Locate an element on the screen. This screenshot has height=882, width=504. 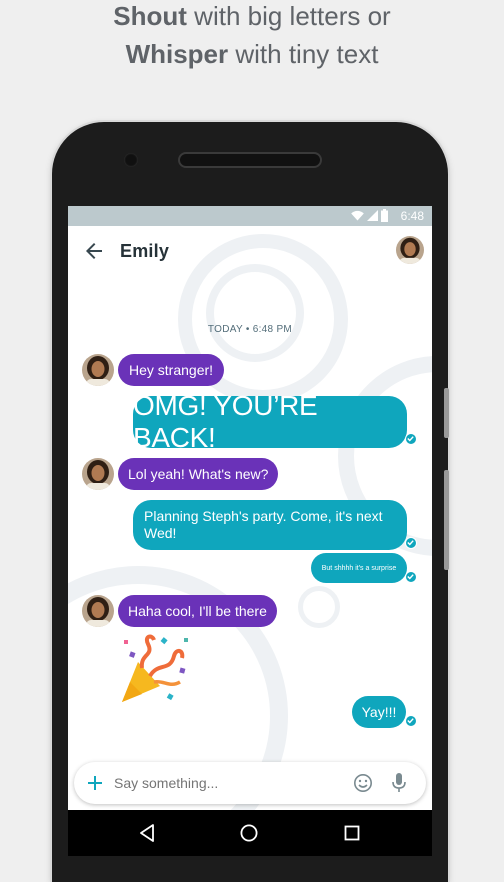
signal-icon is located at coordinates (372, 215).